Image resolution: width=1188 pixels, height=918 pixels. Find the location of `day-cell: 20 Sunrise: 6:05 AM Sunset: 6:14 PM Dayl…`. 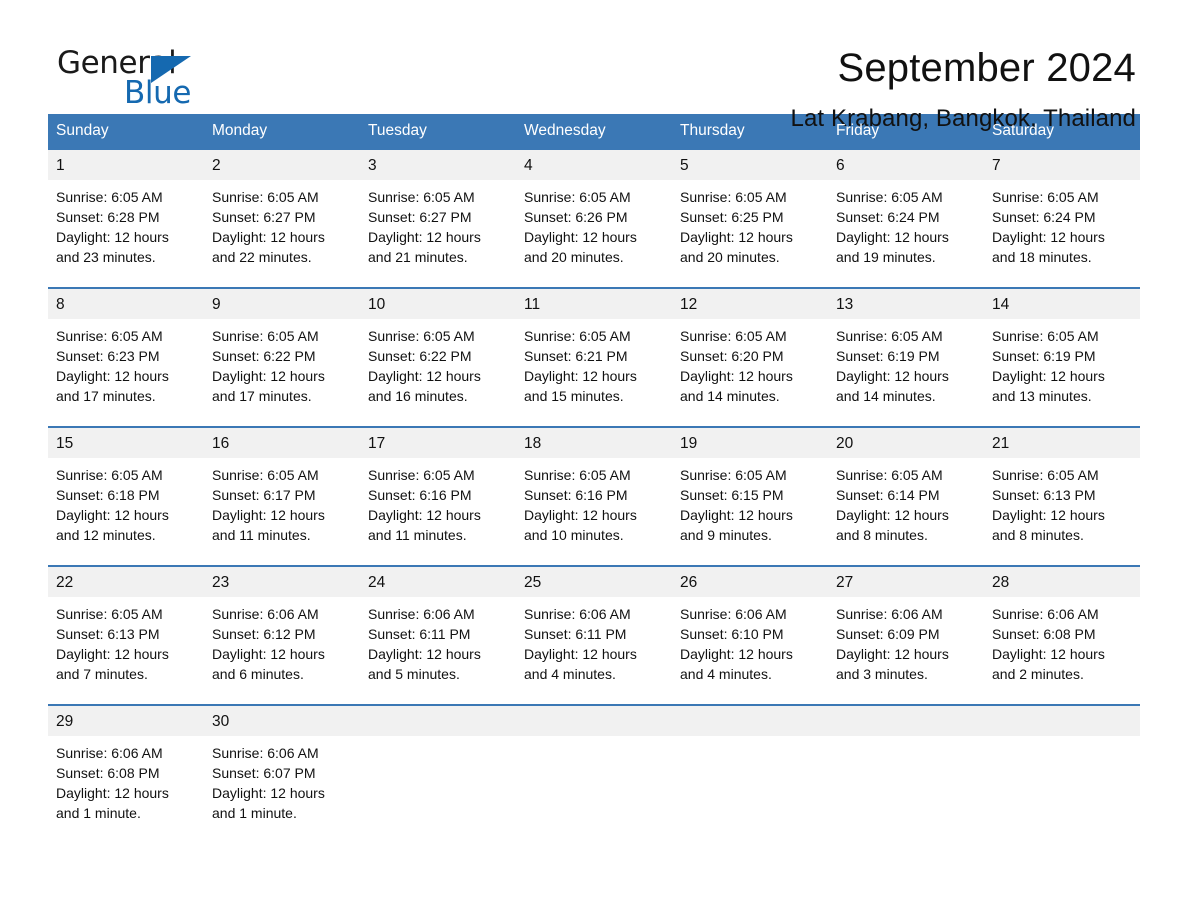

day-cell: 20 Sunrise: 6:05 AM Sunset: 6:14 PM Dayl… is located at coordinates (906, 496).